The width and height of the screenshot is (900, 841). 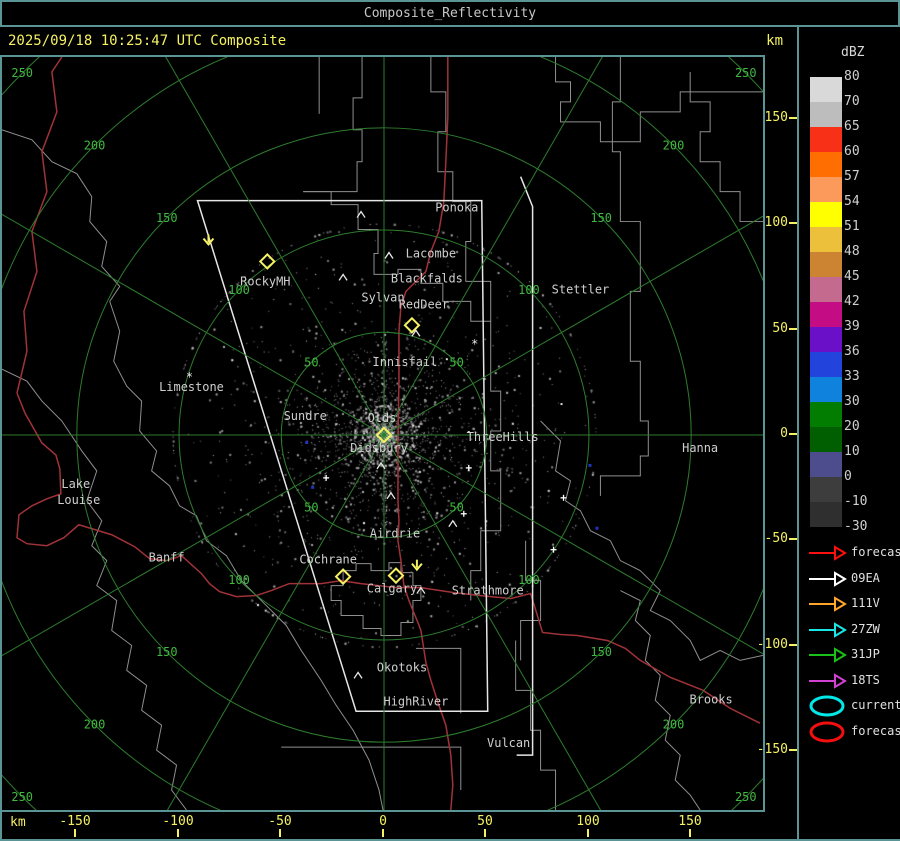 What do you see at coordinates (508, 743) in the screenshot?
I see `city-label: Vulcan` at bounding box center [508, 743].